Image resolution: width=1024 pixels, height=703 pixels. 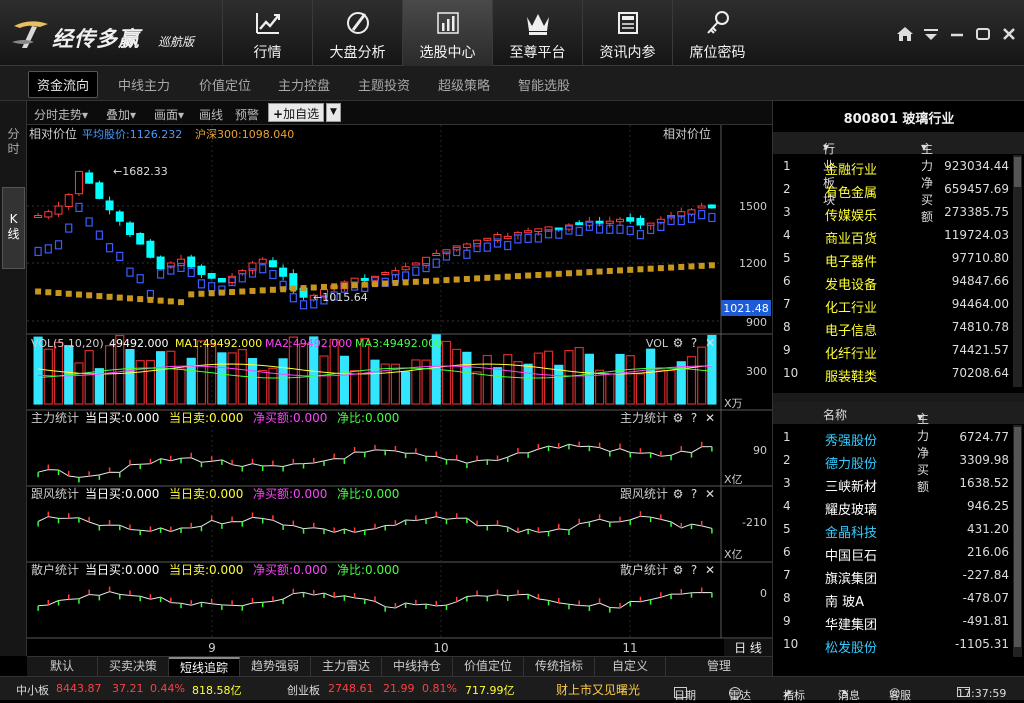 What do you see at coordinates (791, 644) in the screenshot?
I see `row-rank: 10` at bounding box center [791, 644].